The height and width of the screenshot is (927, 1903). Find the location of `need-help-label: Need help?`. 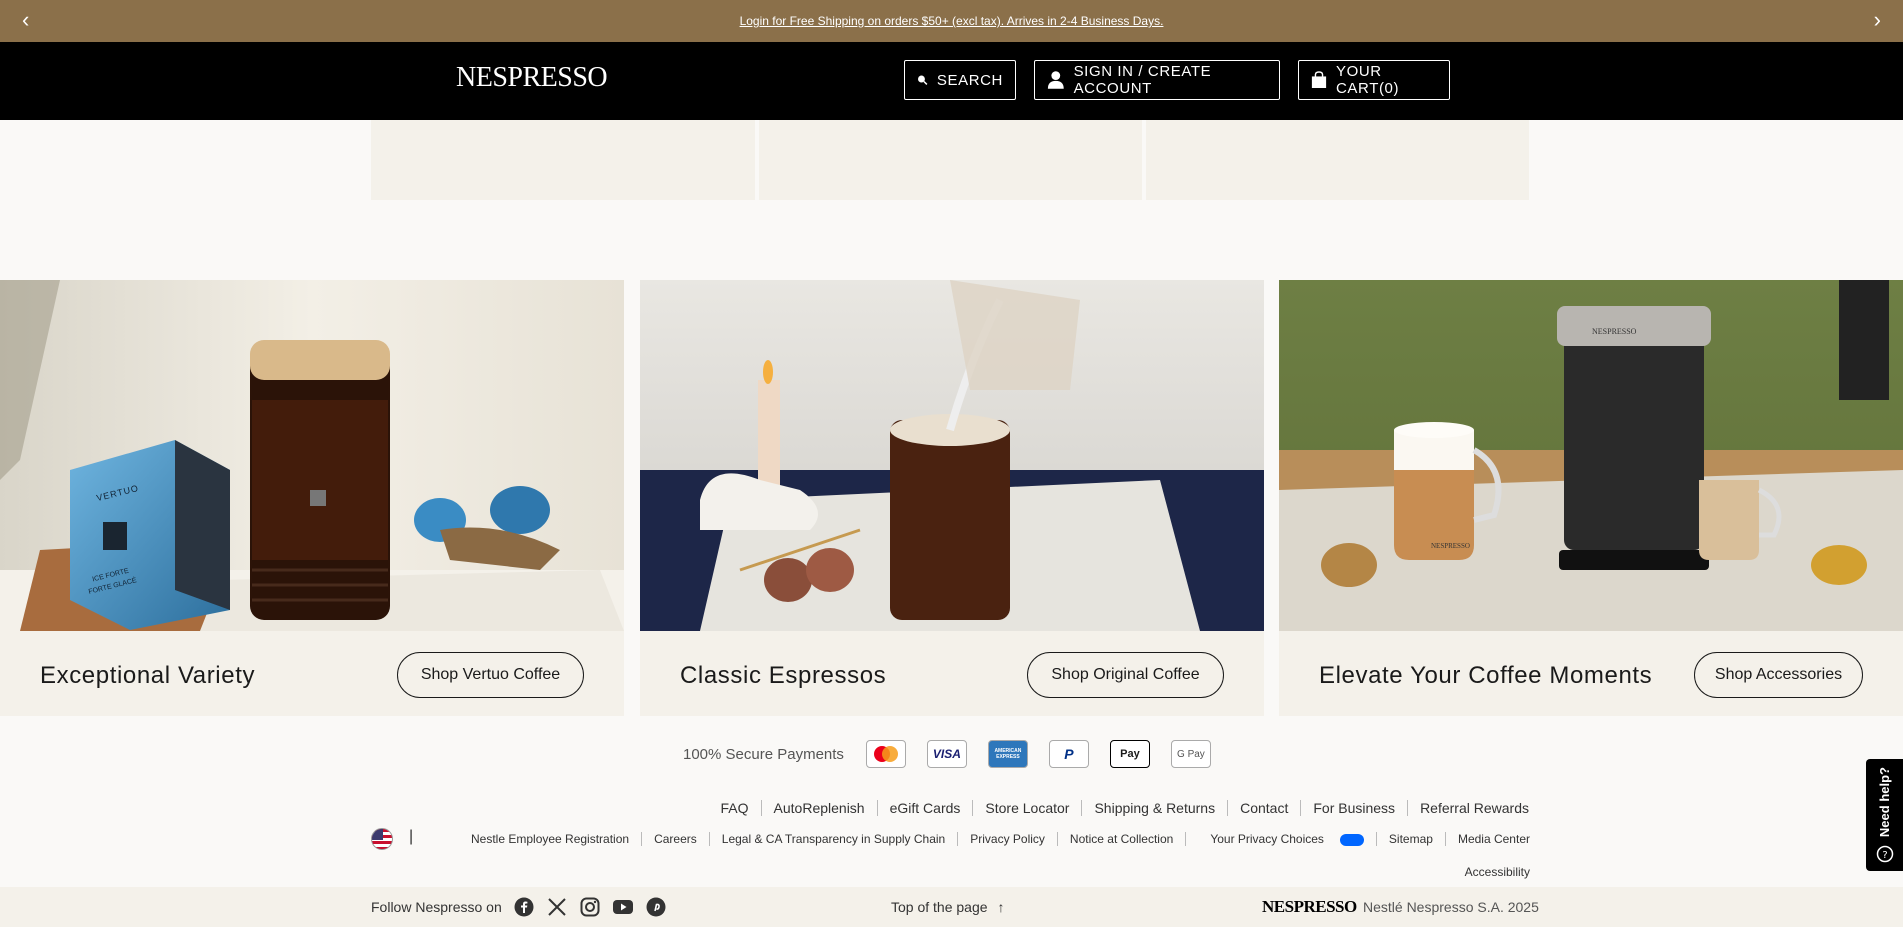

need-help-label: Need help? is located at coordinates (1884, 802).